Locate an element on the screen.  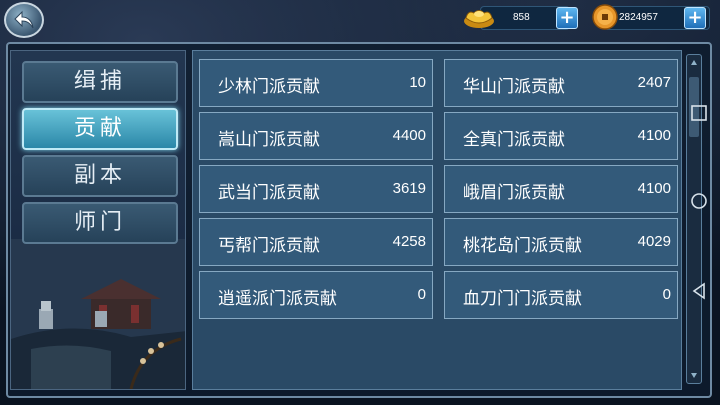
list-item: 武当门派贡献 3619 is located at coordinates (316, 189).